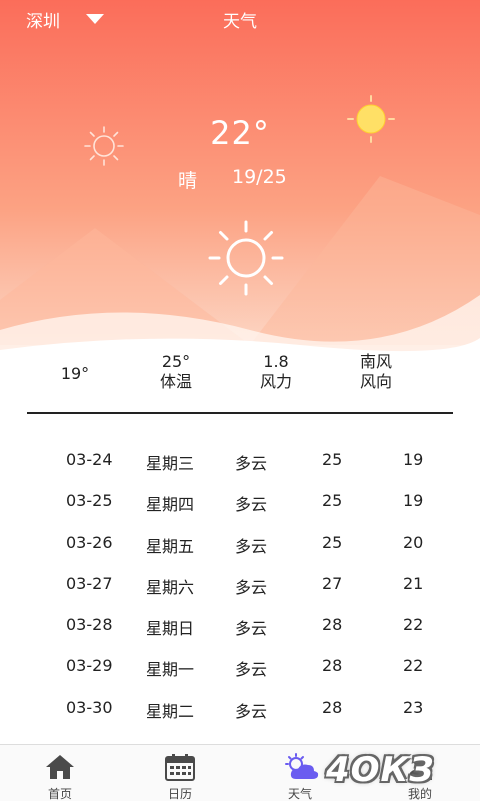 This screenshot has height=802, width=480. What do you see at coordinates (43, 19) in the screenshot?
I see `city-selector: 深圳` at bounding box center [43, 19].